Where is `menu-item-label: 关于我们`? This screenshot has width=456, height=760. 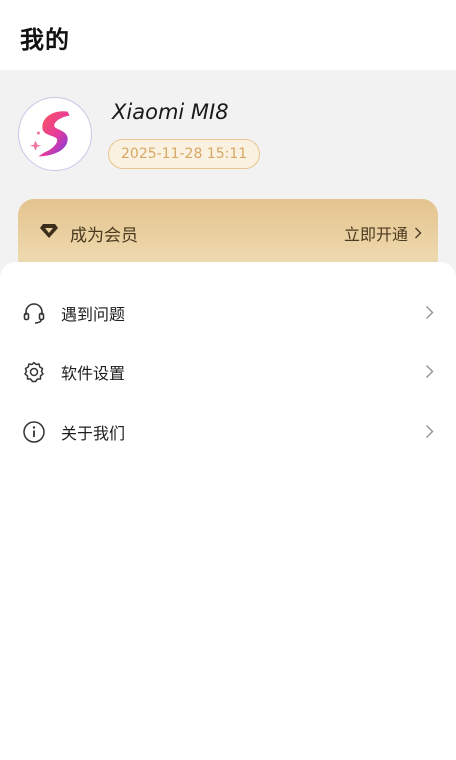
menu-item-label: 关于我们 is located at coordinates (93, 433).